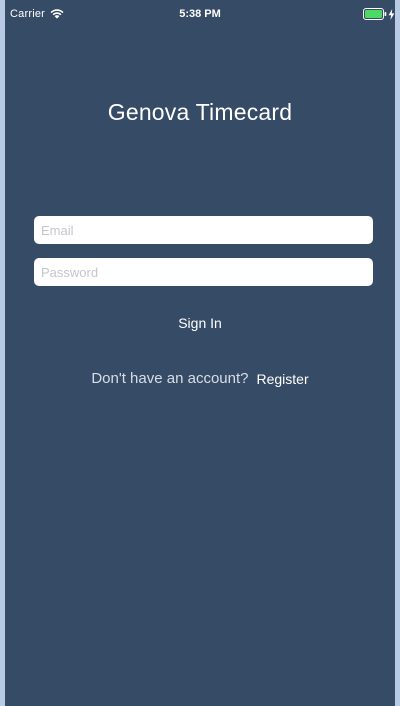 This screenshot has height=706, width=400. I want to click on email-field, so click(203, 230).